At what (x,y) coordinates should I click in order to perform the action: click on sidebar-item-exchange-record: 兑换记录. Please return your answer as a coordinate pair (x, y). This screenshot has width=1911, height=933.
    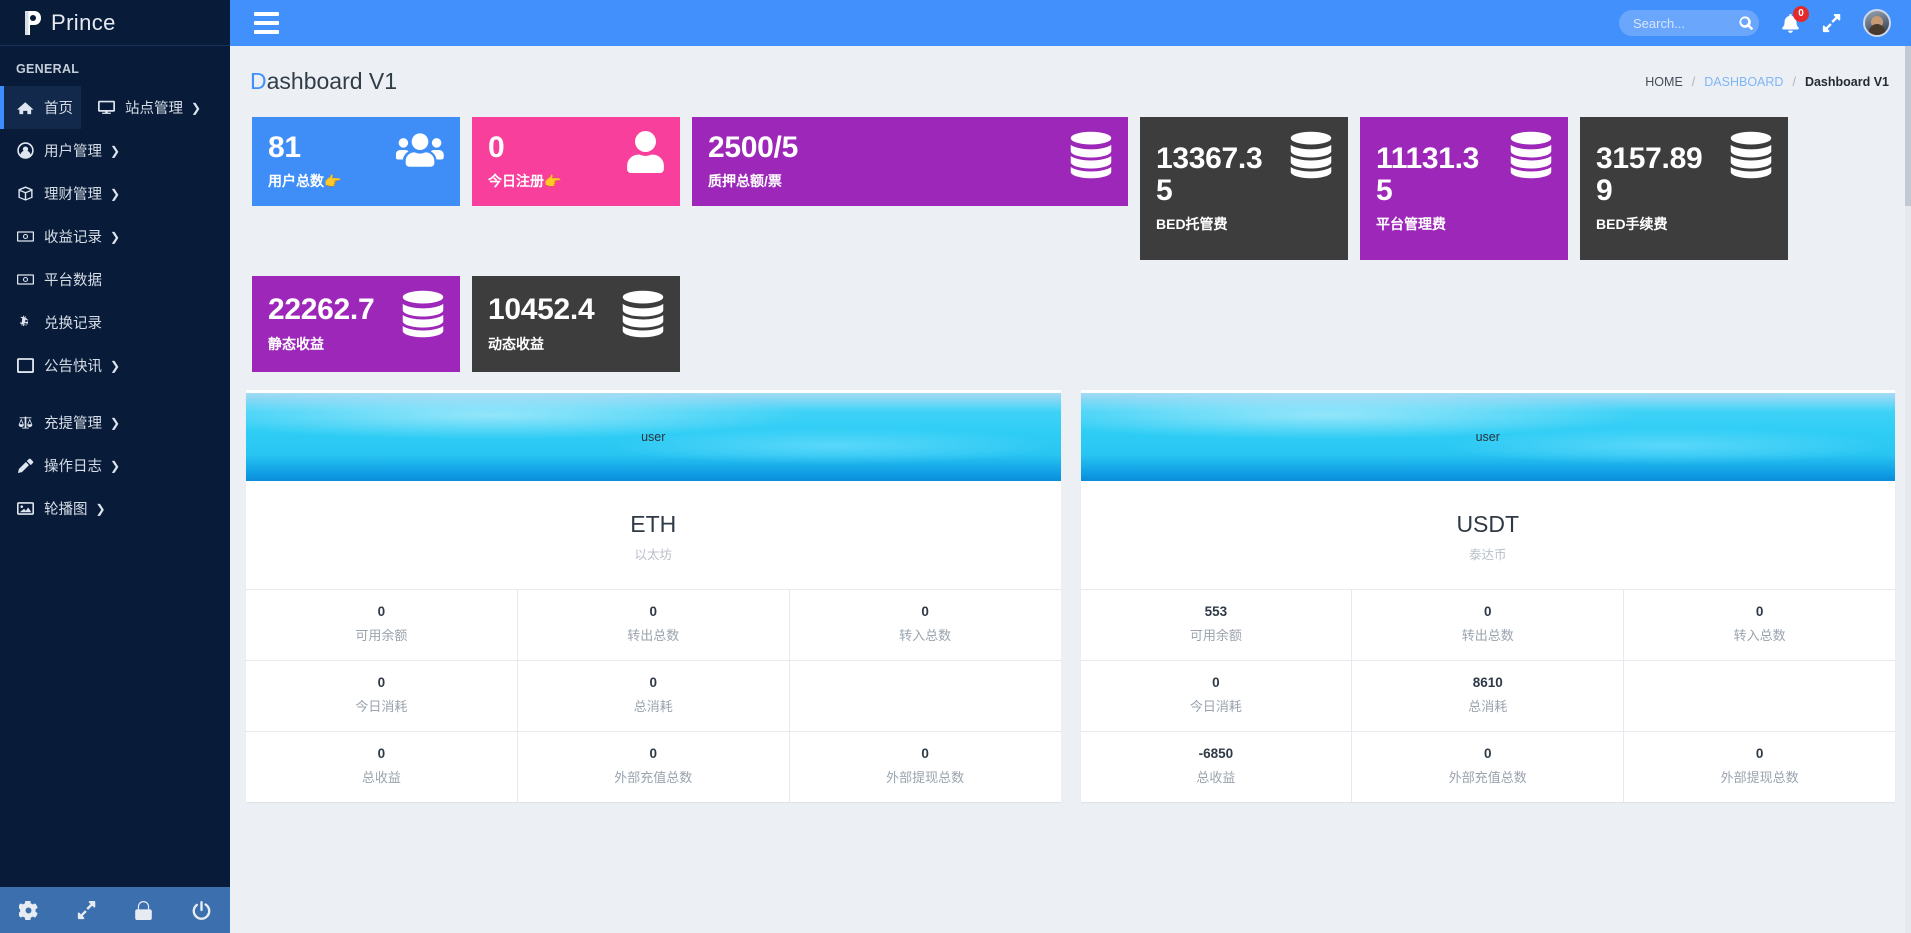
    Looking at the image, I should click on (115, 322).